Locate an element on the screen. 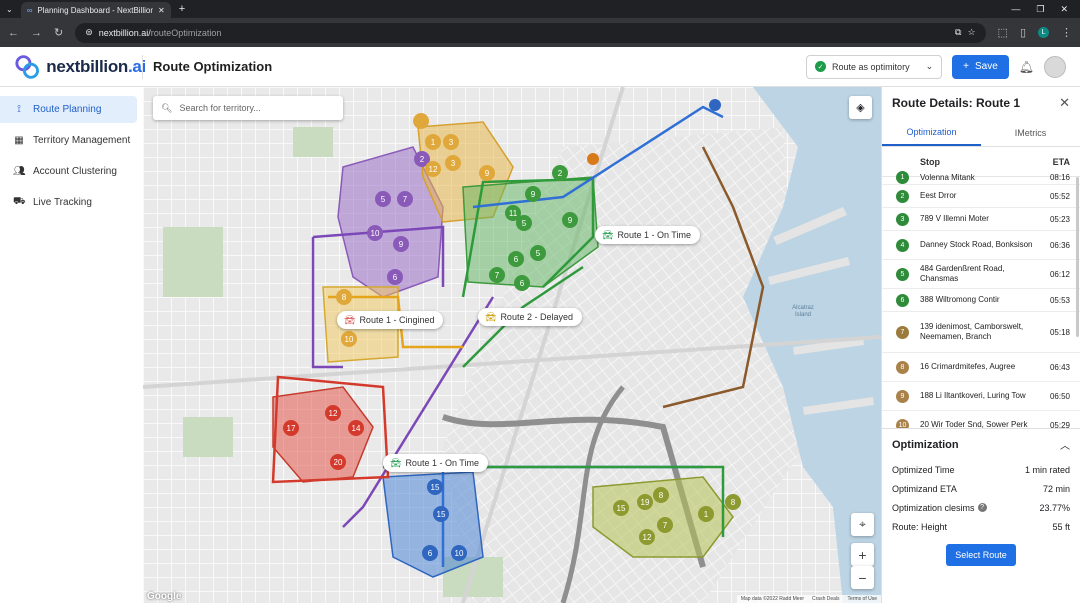  browser-tab: ∞ Planning Dashboard - NextBillion ✕ is located at coordinates (95, 10).